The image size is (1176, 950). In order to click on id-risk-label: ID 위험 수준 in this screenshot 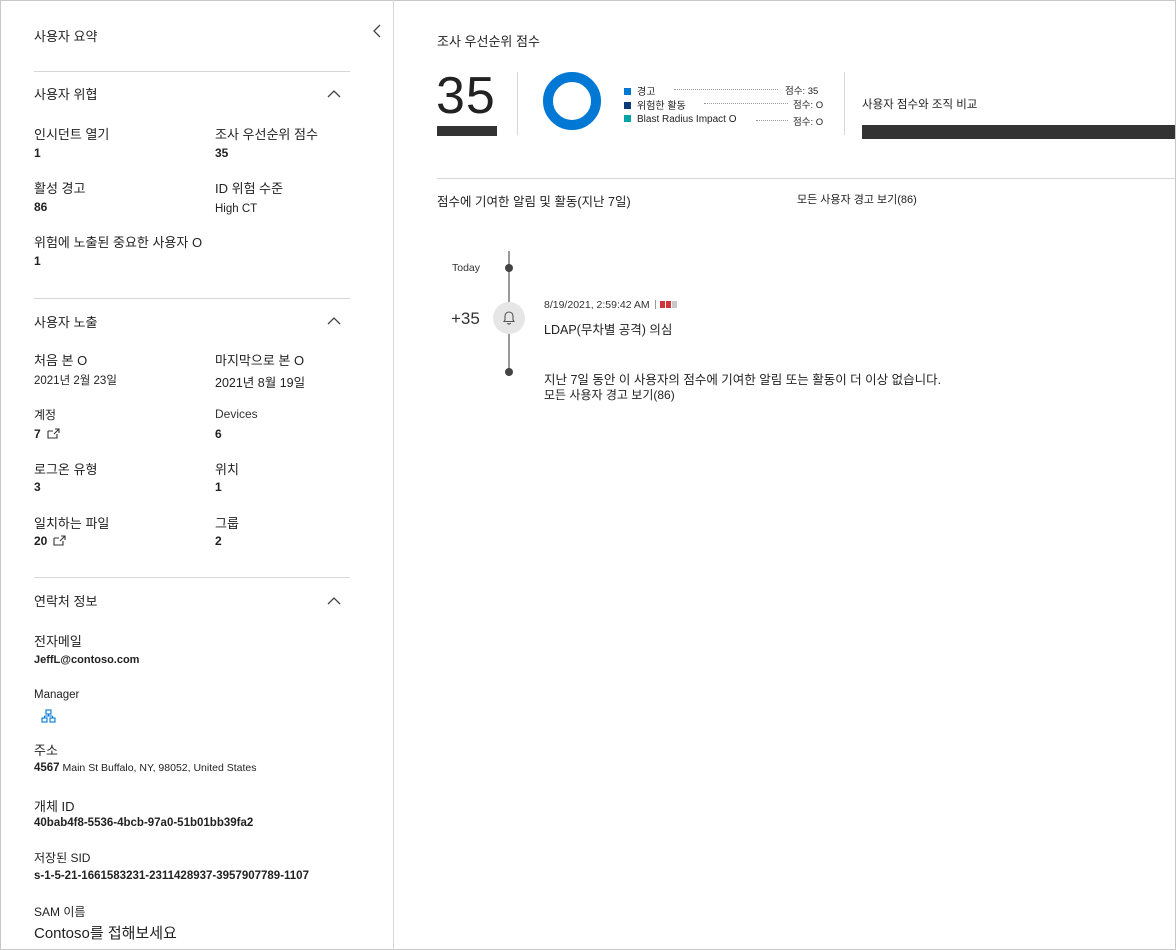, I will do `click(249, 188)`.